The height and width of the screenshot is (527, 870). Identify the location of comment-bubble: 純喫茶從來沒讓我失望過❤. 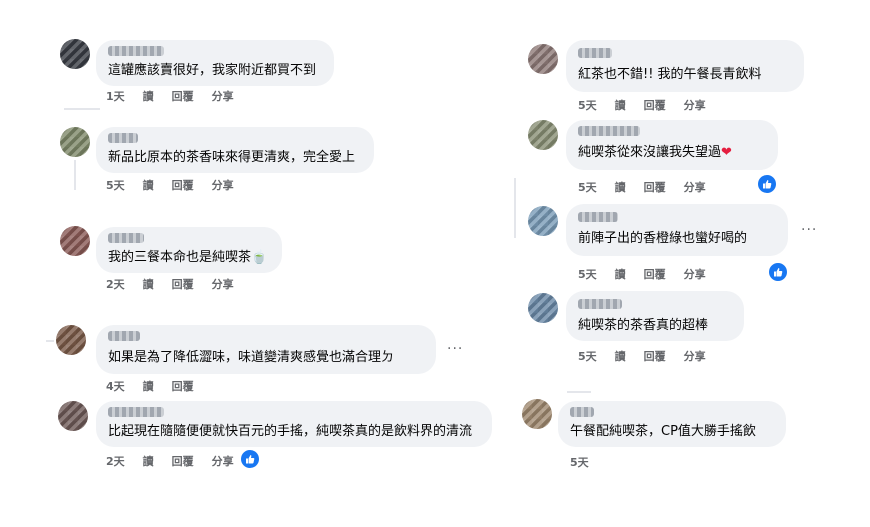
(672, 145).